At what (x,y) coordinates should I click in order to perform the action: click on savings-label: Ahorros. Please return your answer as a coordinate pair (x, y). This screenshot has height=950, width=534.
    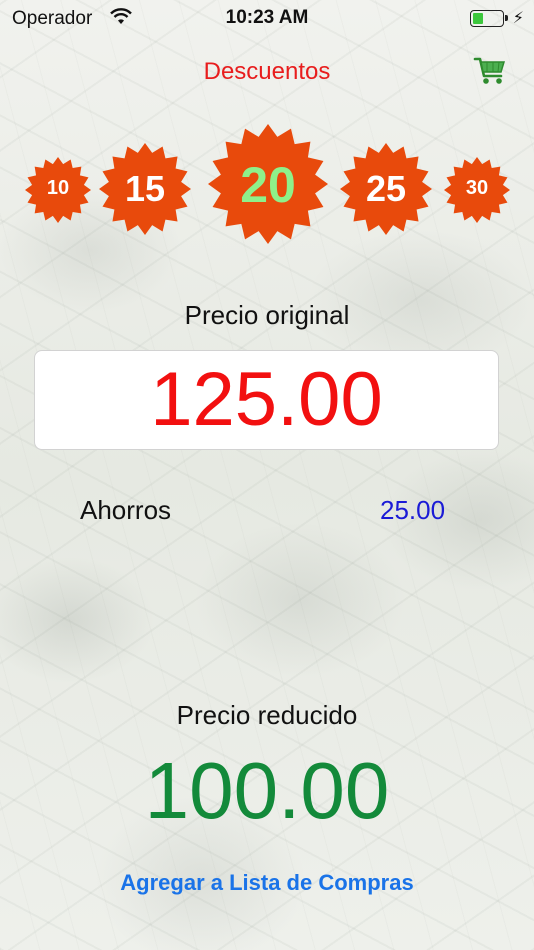
    Looking at the image, I should click on (126, 510).